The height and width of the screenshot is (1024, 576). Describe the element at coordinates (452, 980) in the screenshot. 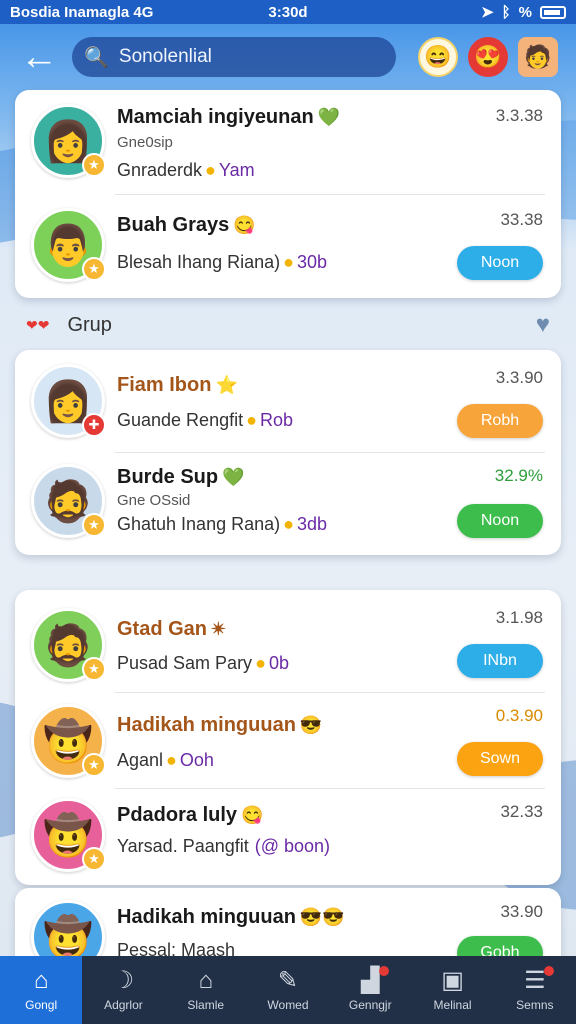

I see `message-icon: ▣` at that location.